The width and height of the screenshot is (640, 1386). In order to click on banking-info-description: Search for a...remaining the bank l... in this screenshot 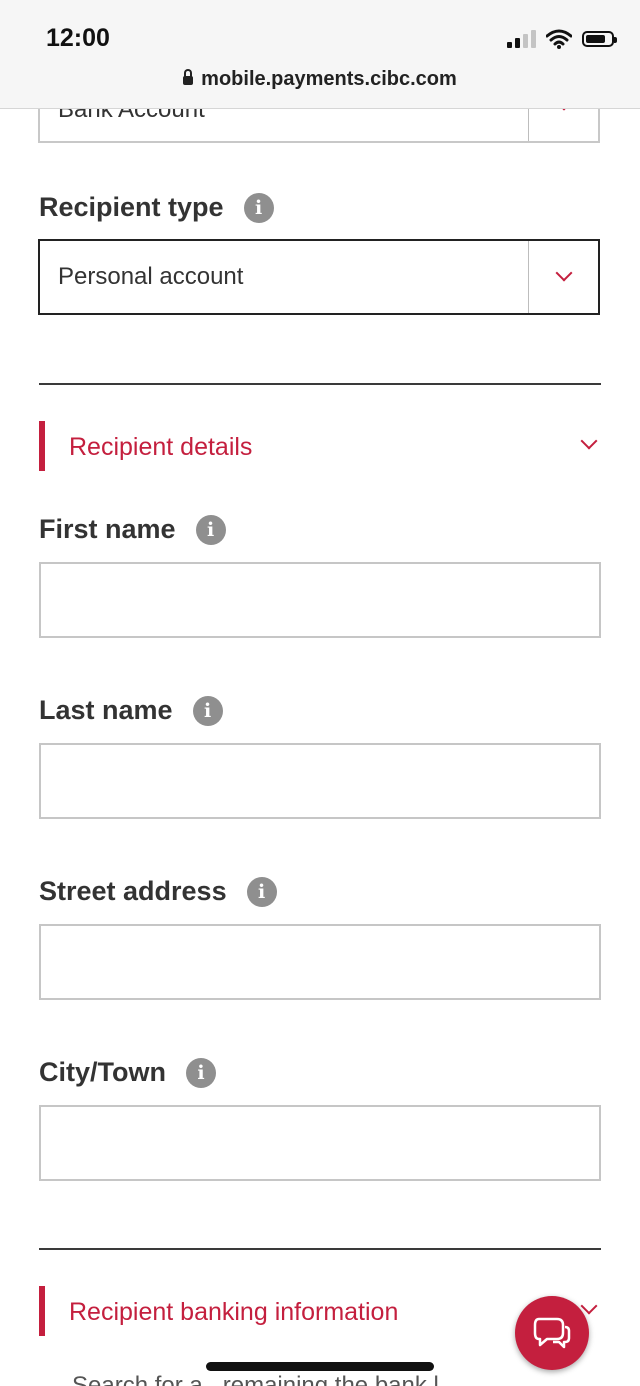, I will do `click(265, 1379)`.